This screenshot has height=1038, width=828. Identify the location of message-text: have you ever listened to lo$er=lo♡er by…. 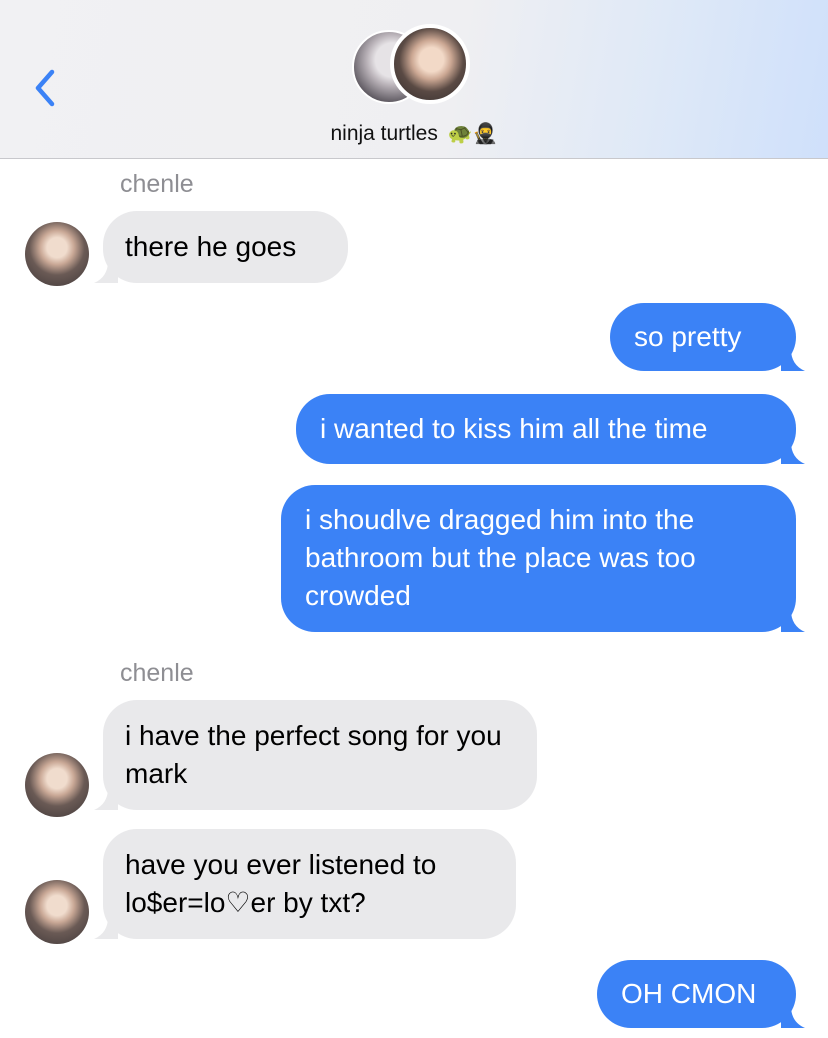
(281, 883).